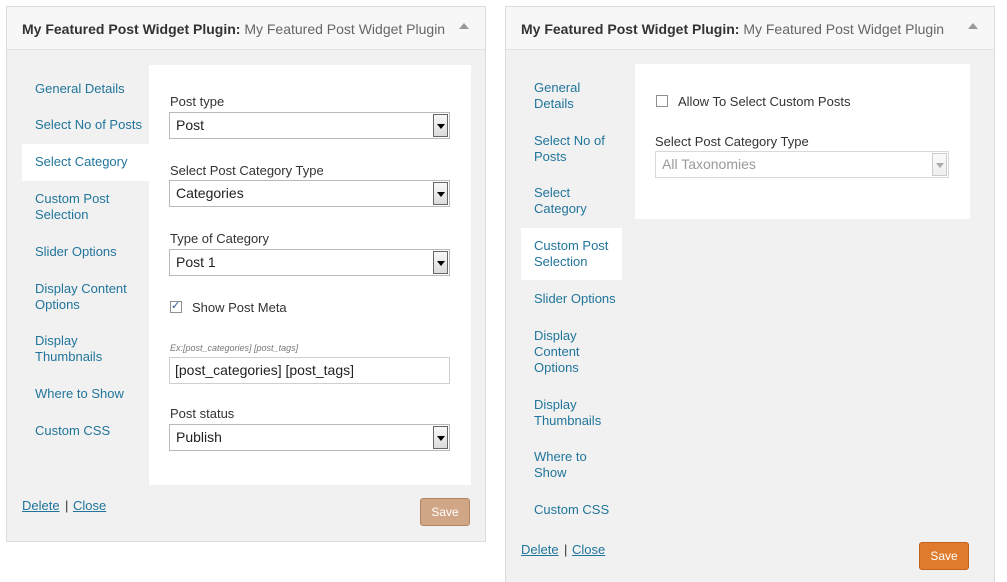 The image size is (1007, 582). I want to click on post-type-label: Post type, so click(197, 101).